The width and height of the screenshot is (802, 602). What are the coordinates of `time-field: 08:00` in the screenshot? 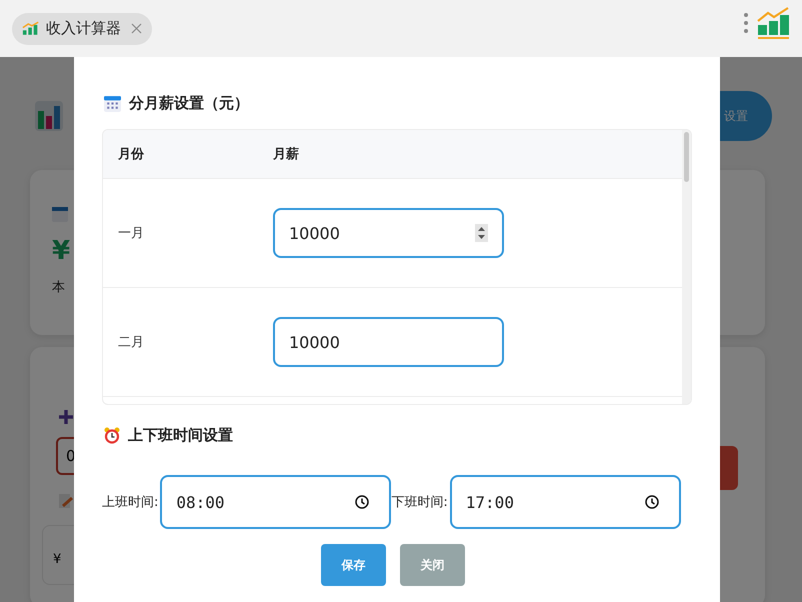 It's located at (276, 502).